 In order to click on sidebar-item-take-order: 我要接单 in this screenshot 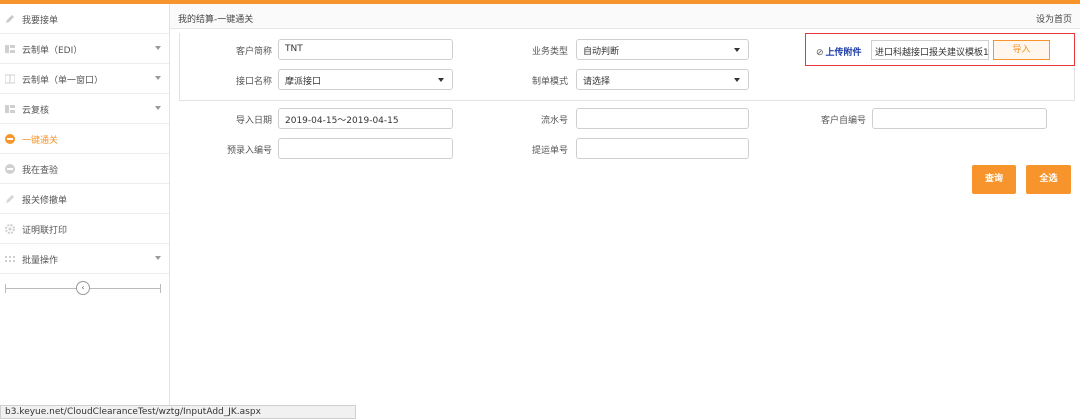, I will do `click(84, 19)`.